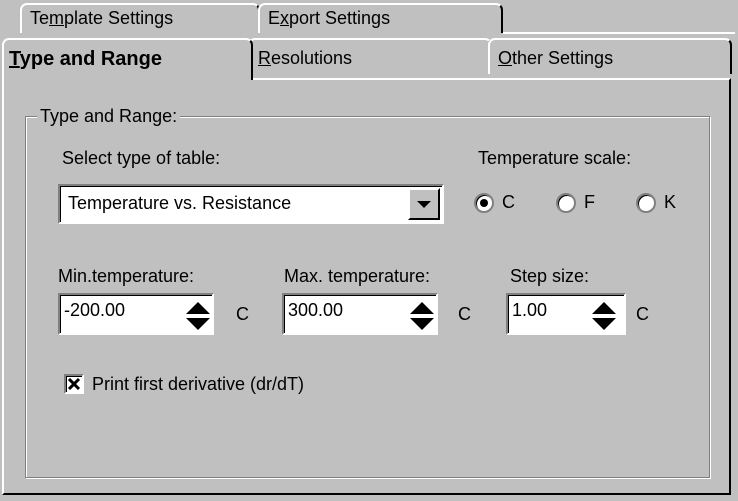  What do you see at coordinates (566, 203) in the screenshot?
I see `scale-radio-f` at bounding box center [566, 203].